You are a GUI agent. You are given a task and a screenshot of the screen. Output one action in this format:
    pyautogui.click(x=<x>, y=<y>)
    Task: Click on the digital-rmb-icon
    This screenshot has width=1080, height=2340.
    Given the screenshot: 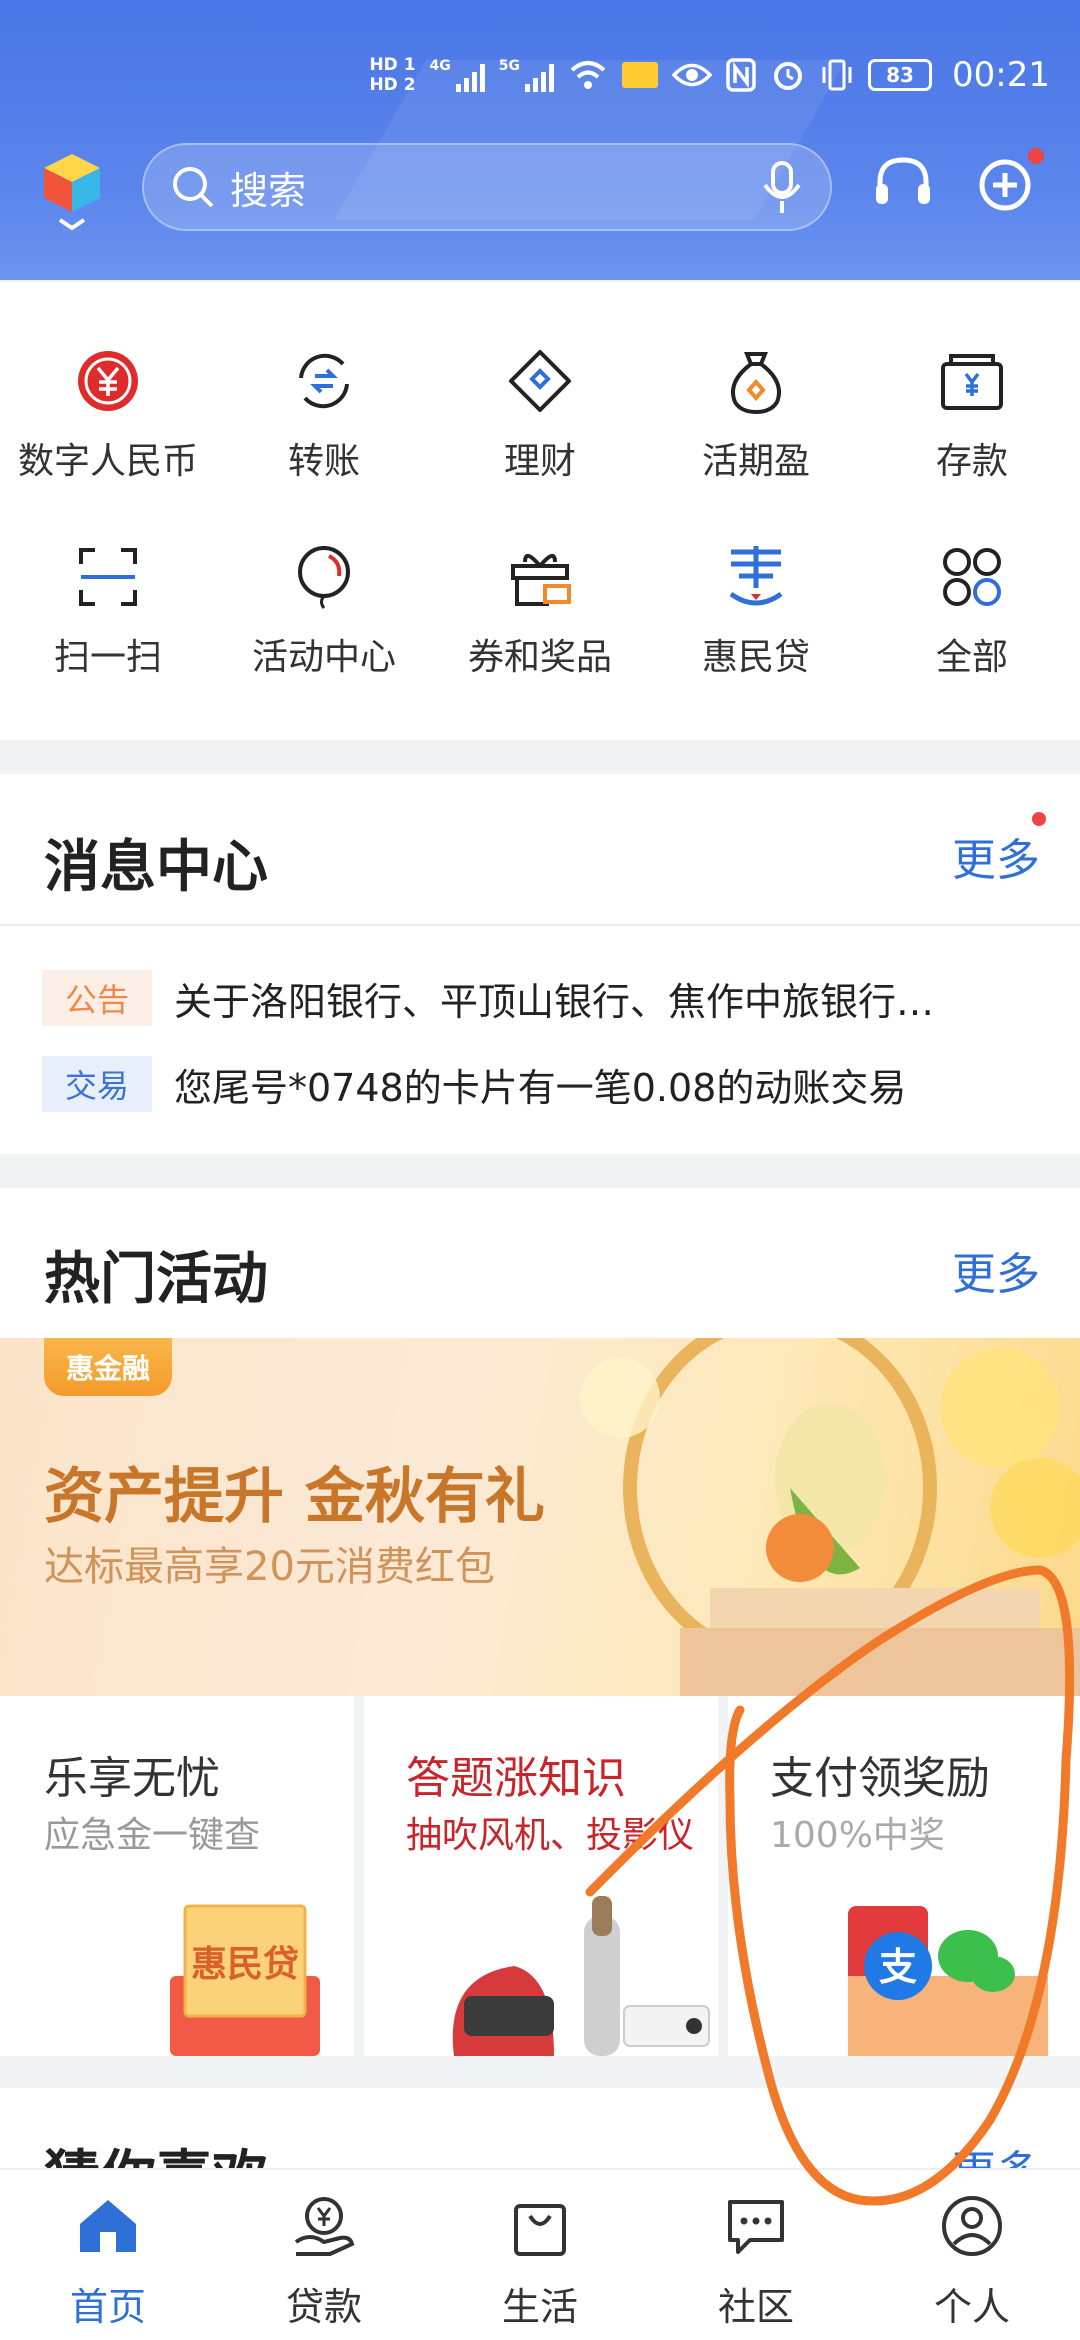 What is the action you would take?
    pyautogui.click(x=108, y=381)
    